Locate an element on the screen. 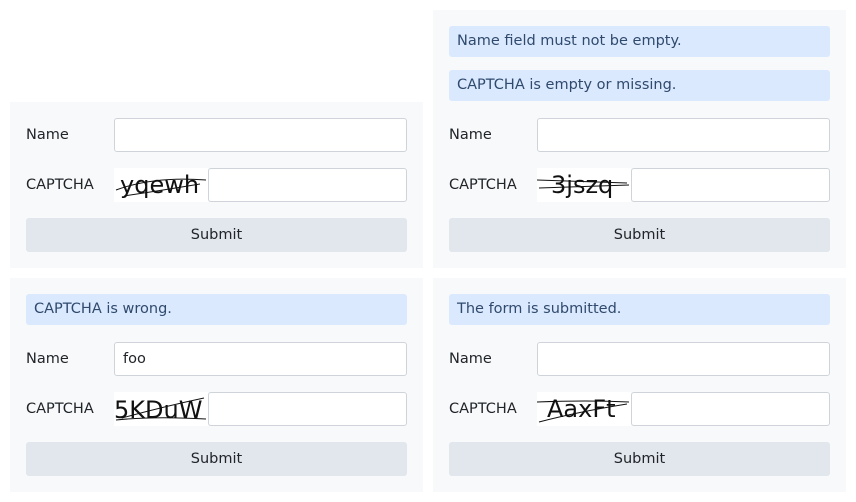 This screenshot has width=856, height=502. captcha-image: 3jszq is located at coordinates (584, 185).